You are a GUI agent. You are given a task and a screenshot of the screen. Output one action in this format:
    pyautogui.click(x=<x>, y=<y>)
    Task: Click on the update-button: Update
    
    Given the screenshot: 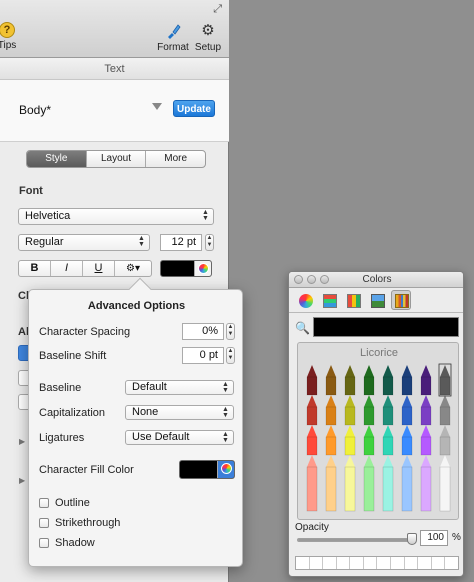 What is the action you would take?
    pyautogui.click(x=194, y=108)
    